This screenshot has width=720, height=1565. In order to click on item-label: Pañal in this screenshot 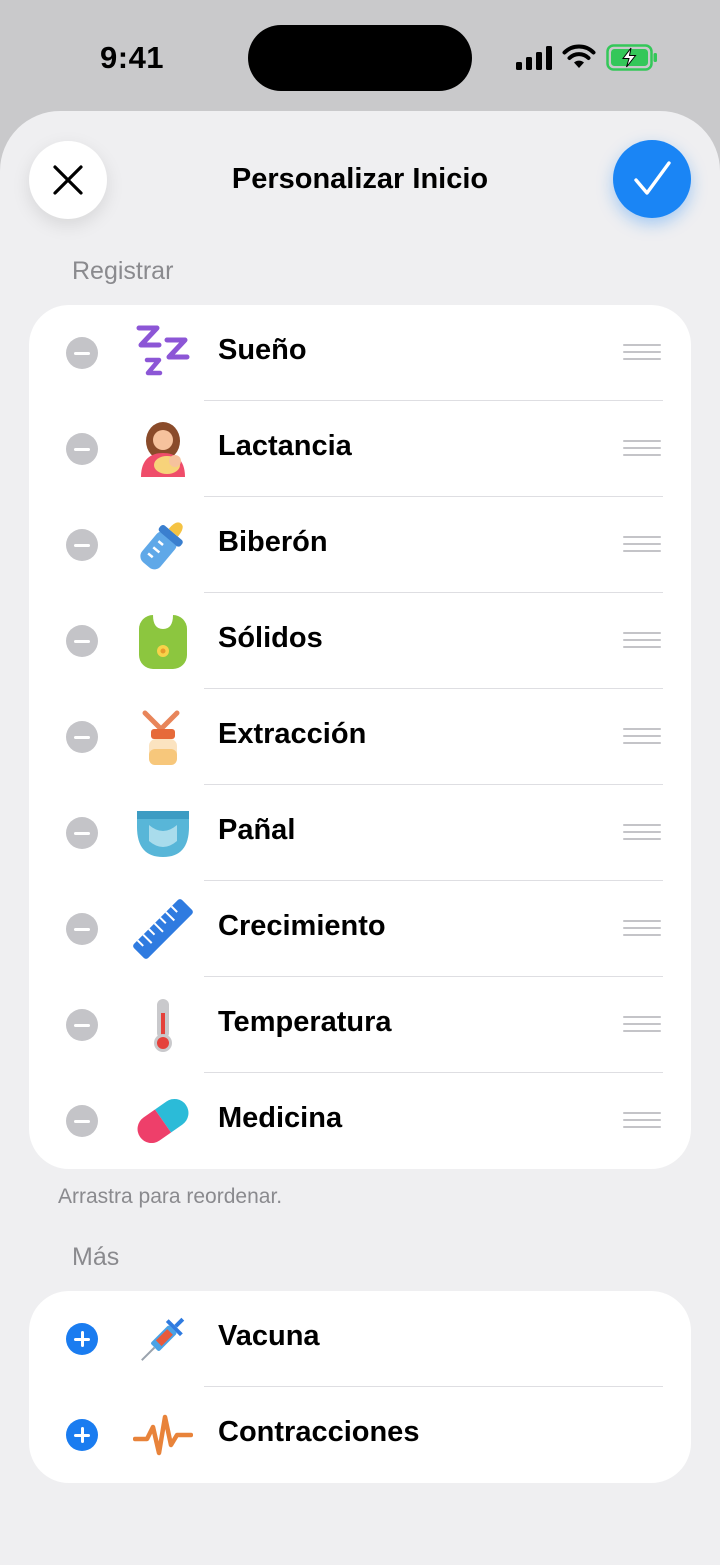, I will do `click(257, 830)`.